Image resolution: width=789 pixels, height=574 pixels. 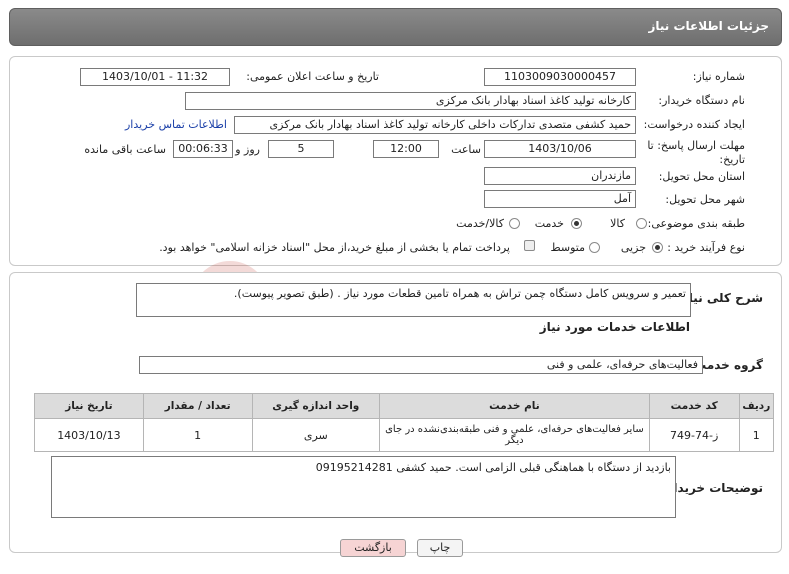 I want to click on days-field: 5, so click(x=301, y=149).